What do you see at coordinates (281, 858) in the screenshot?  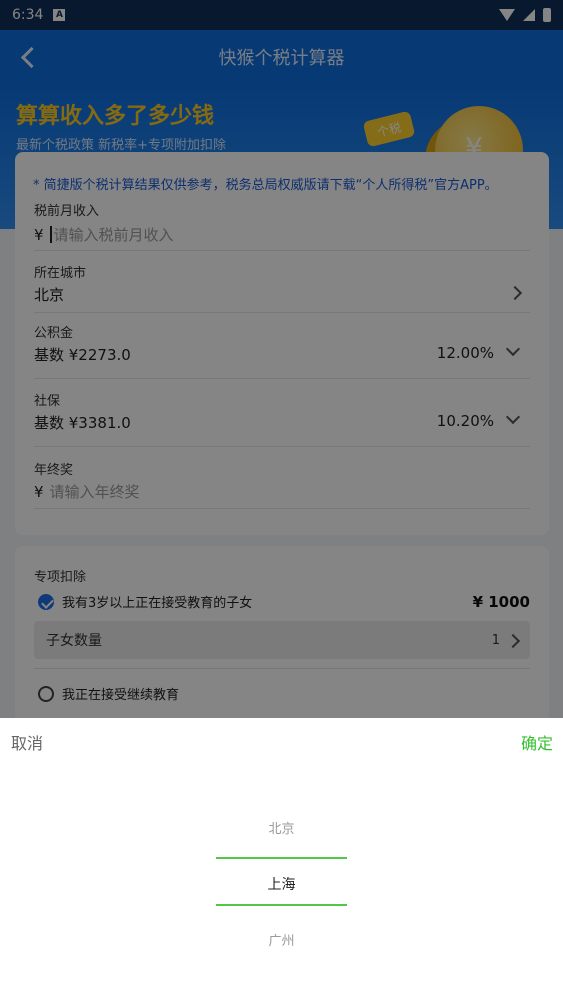 I see `selection-line-top` at bounding box center [281, 858].